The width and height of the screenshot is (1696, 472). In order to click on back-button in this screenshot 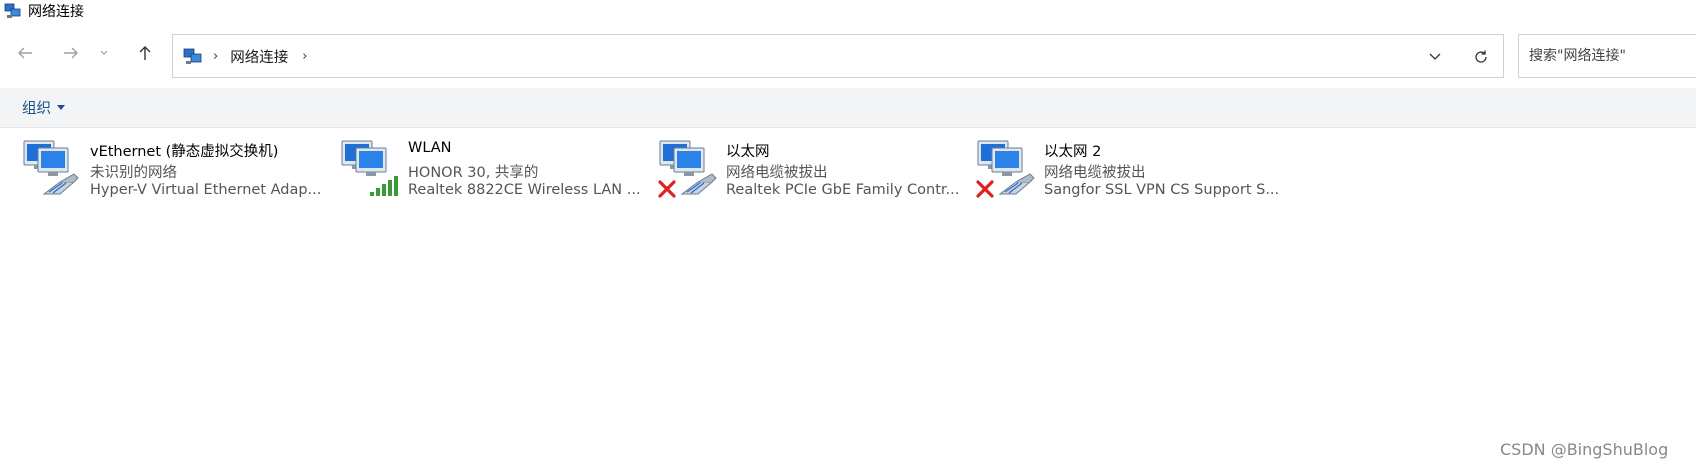, I will do `click(25, 53)`.